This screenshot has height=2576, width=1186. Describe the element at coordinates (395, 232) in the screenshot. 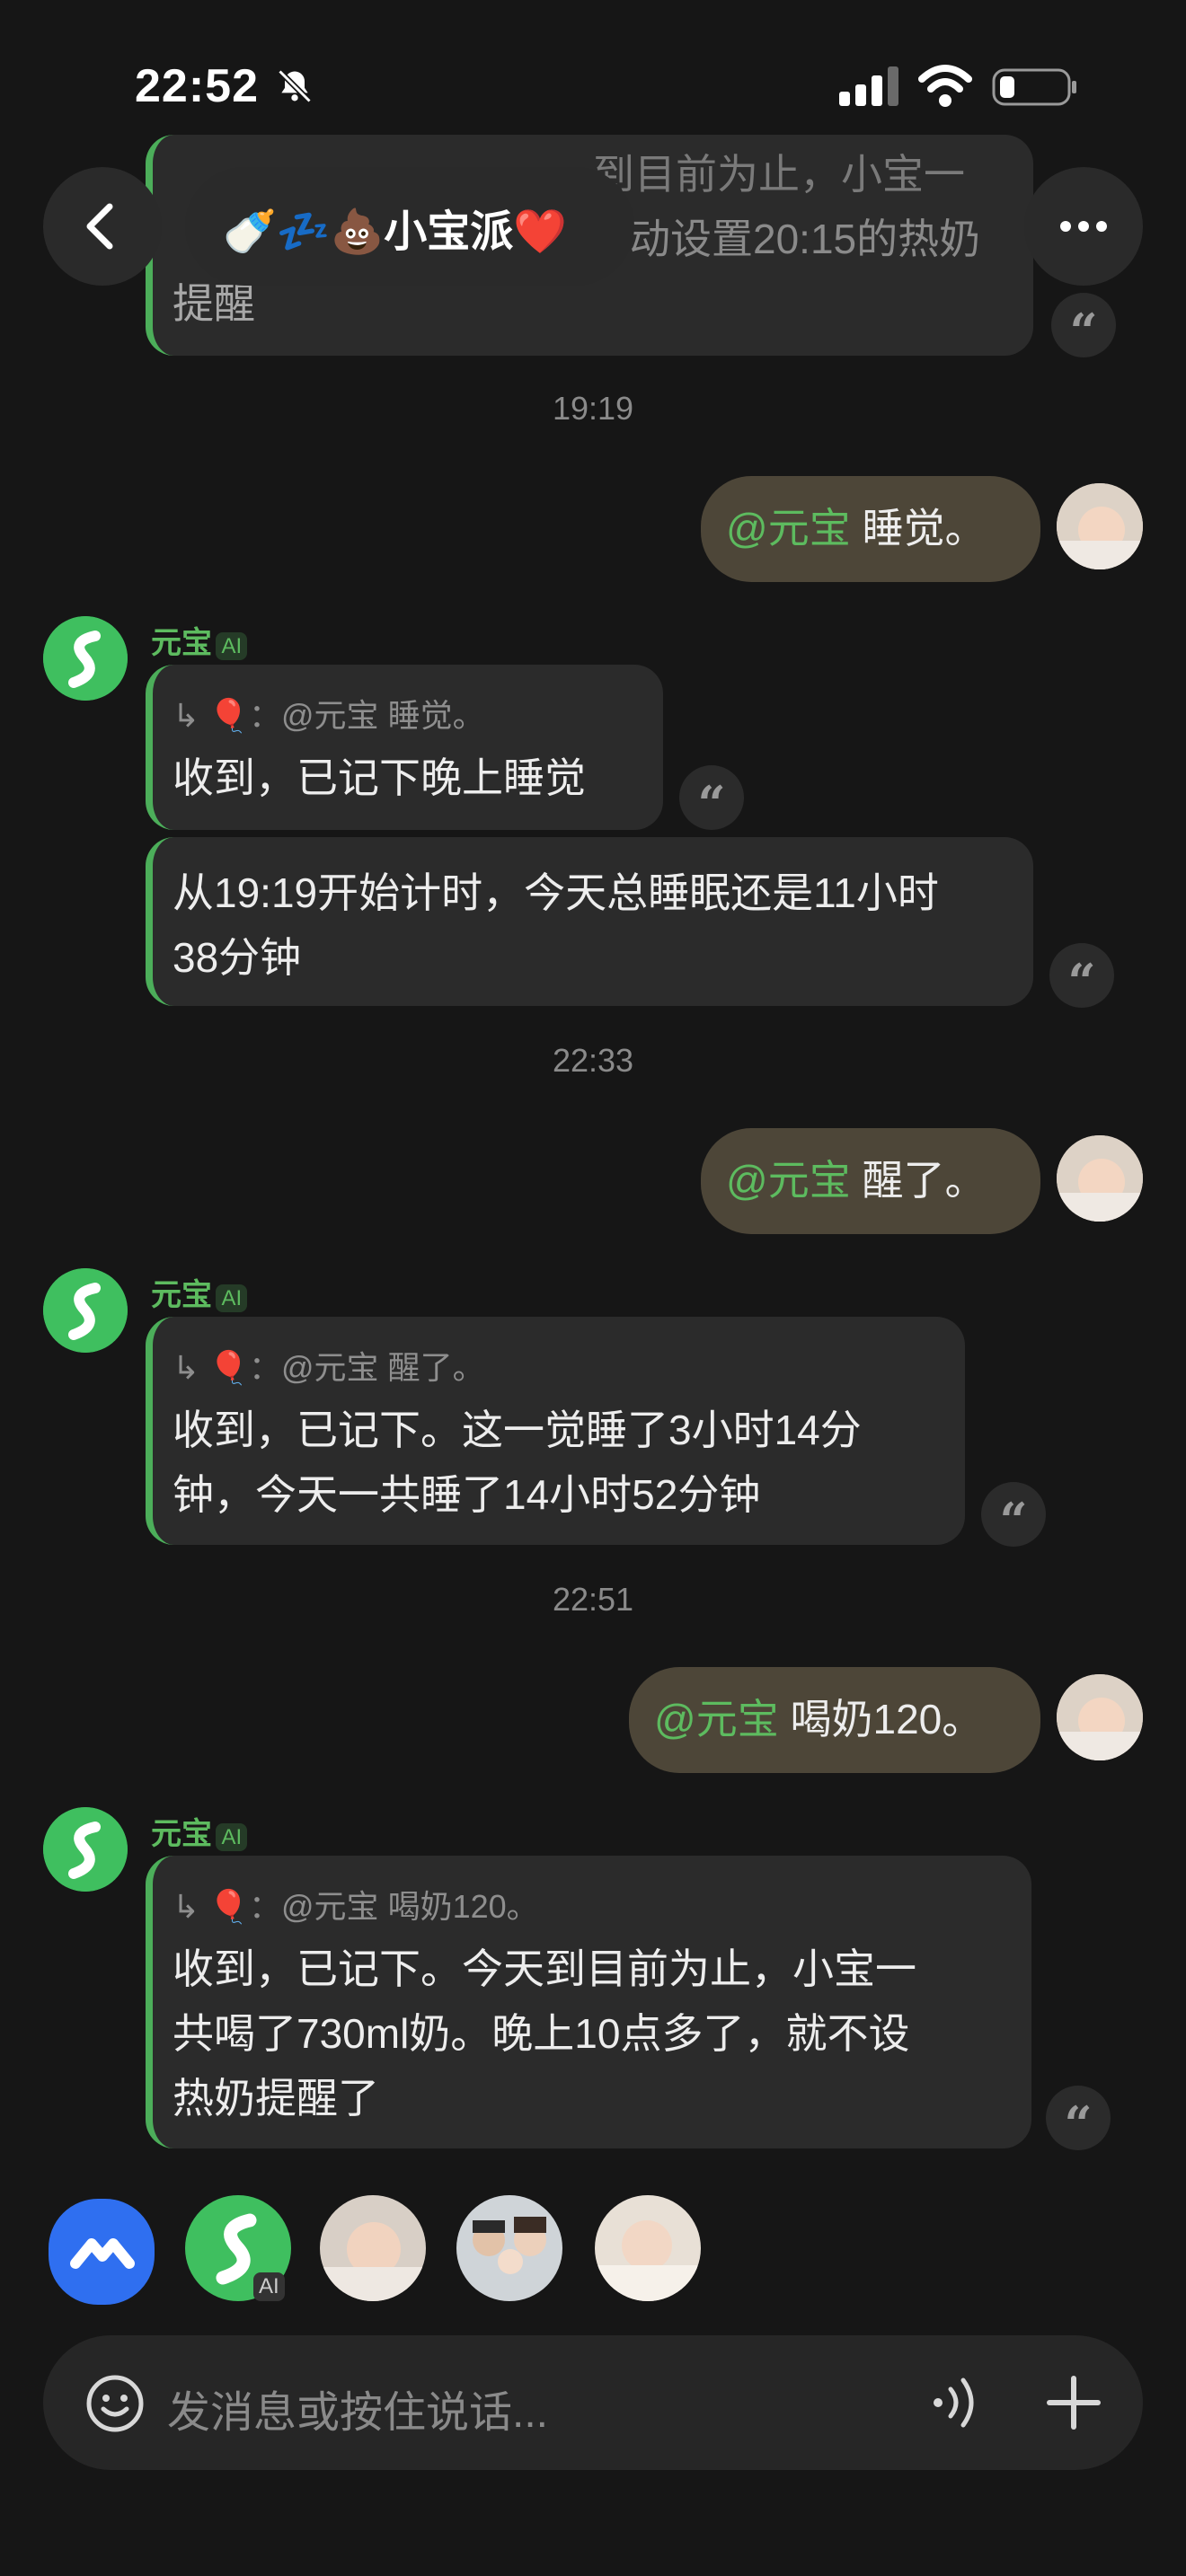

I see `chat-title: 🍼💤💩小宝派❤️` at that location.